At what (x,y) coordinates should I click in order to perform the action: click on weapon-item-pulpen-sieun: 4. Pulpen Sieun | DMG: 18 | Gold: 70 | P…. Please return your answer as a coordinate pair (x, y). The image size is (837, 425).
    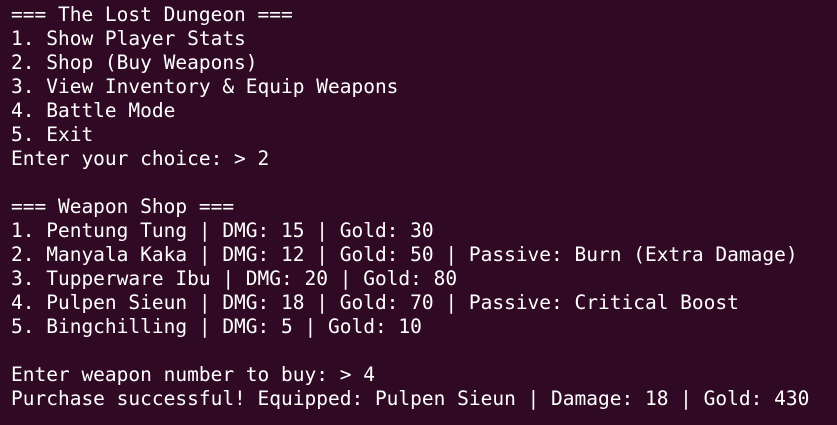
    Looking at the image, I should click on (375, 302).